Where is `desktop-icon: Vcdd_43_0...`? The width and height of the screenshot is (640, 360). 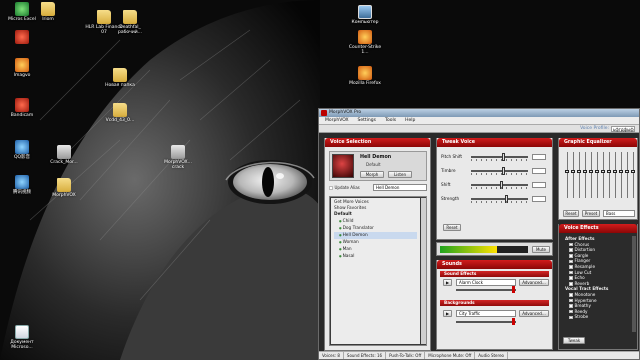
desktop-icon: Vcdd_43_0... is located at coordinates (120, 113).